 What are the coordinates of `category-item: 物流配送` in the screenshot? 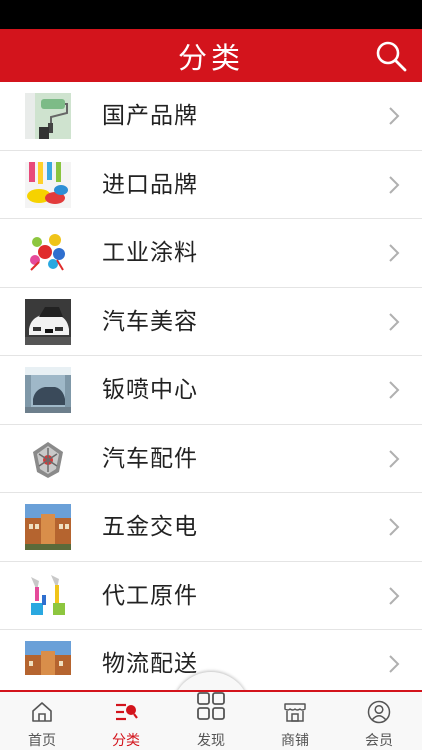 It's located at (211, 652).